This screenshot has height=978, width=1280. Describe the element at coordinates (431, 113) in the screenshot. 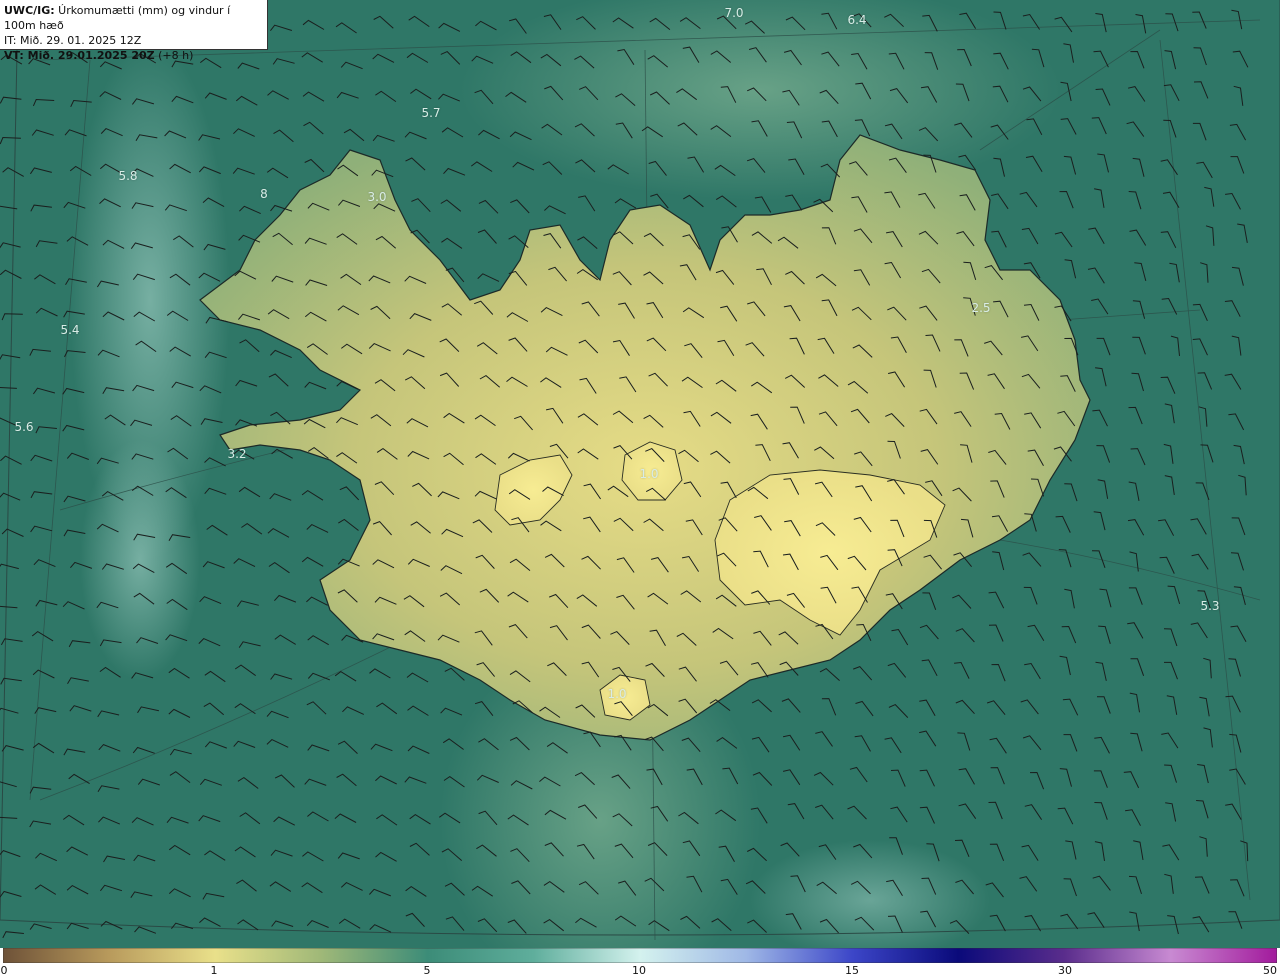

I see `map-value-label: 5.7` at that location.